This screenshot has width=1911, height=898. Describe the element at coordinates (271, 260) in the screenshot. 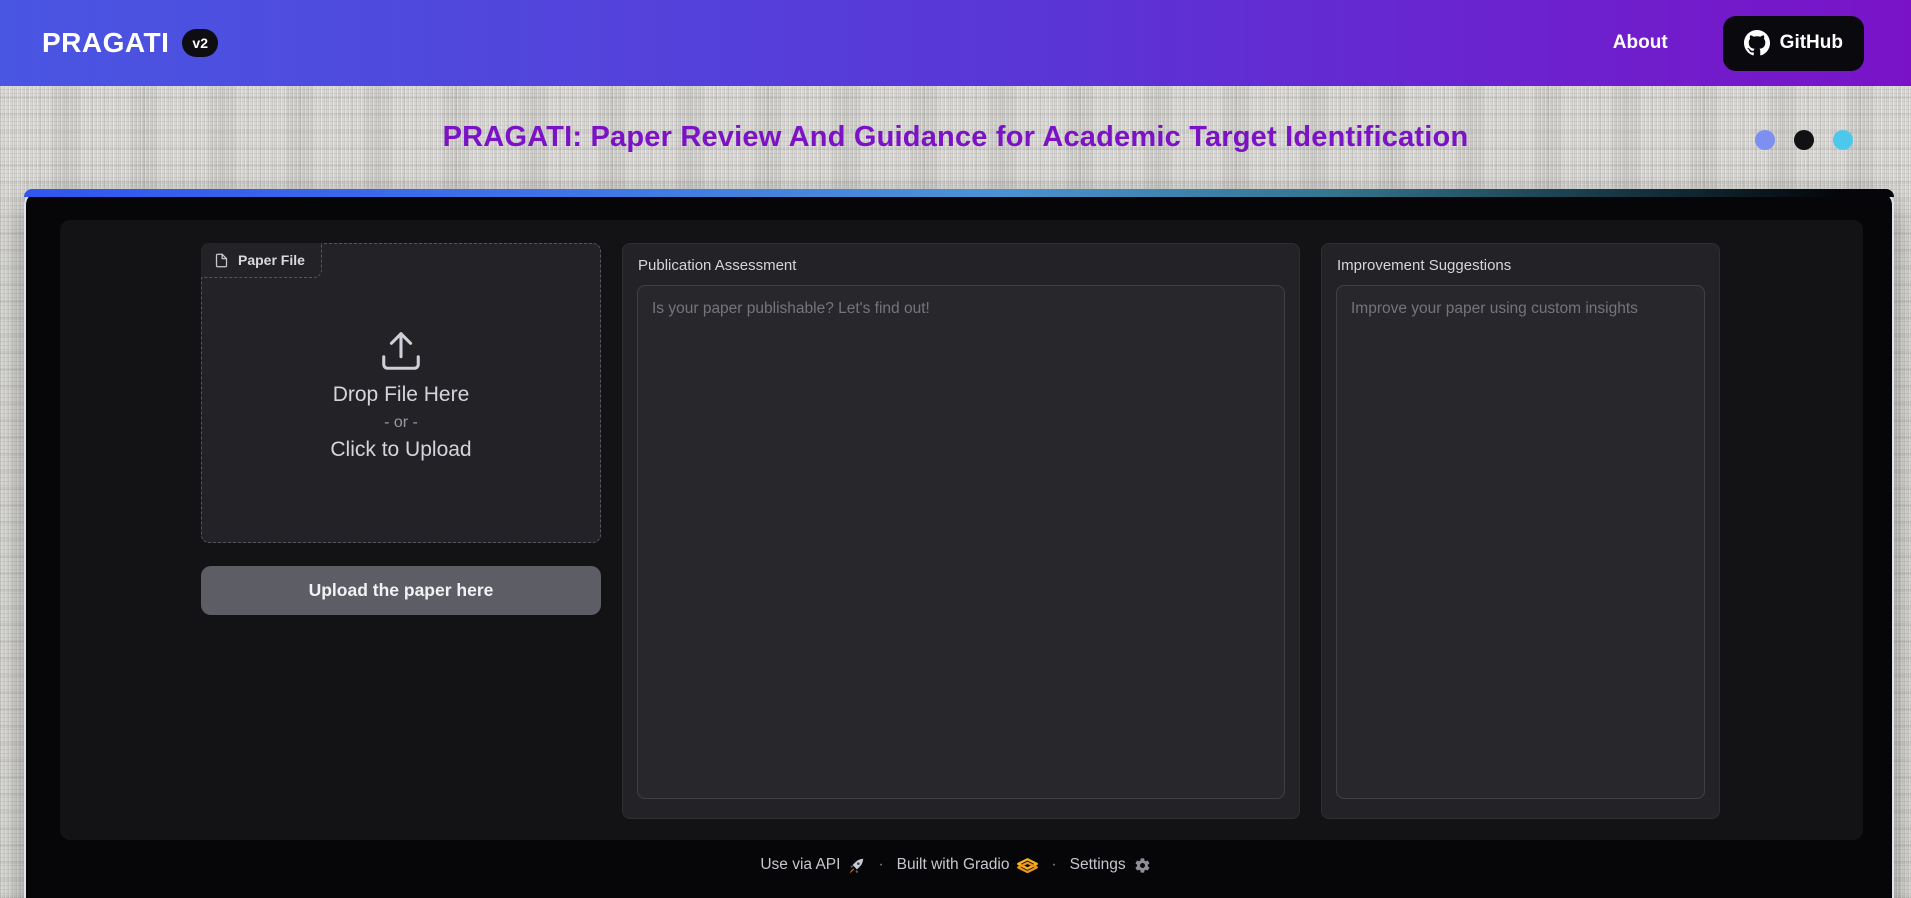

I see `paper-file-label: Paper File` at that location.